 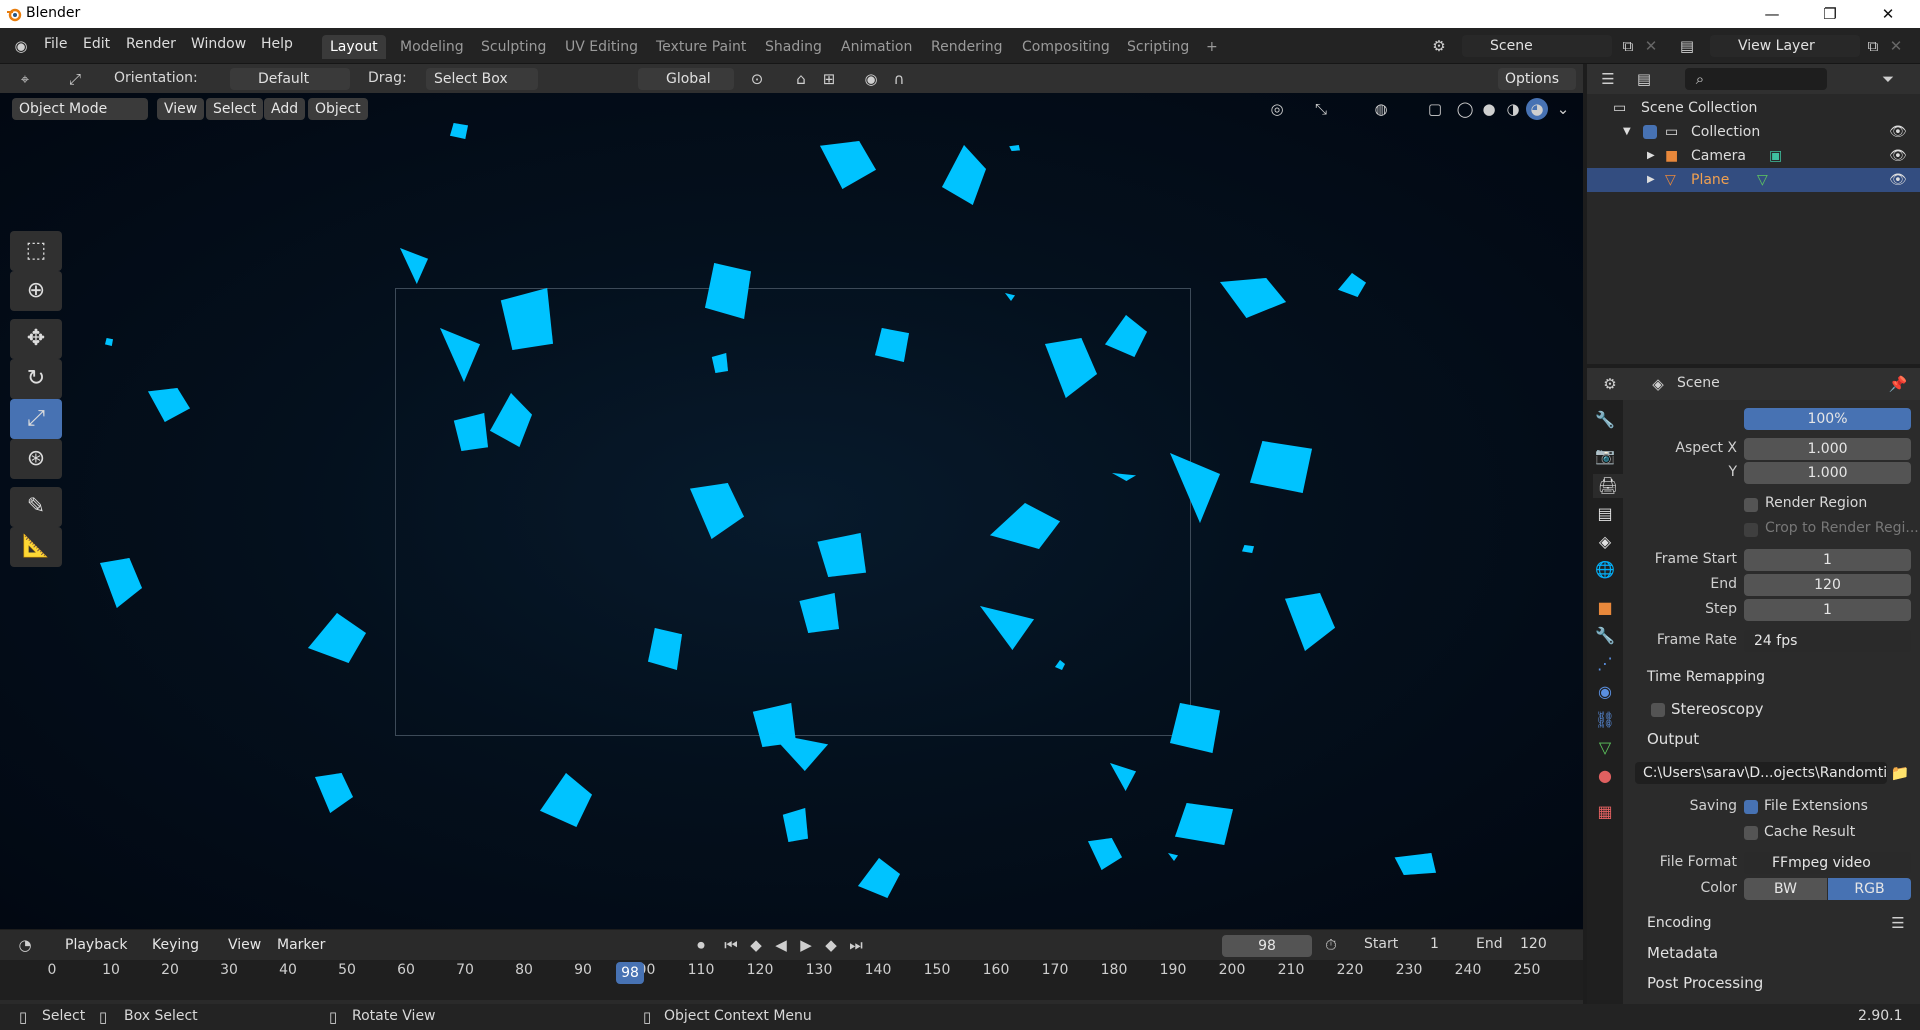 I want to click on close-button: ✕, so click(x=1888, y=14).